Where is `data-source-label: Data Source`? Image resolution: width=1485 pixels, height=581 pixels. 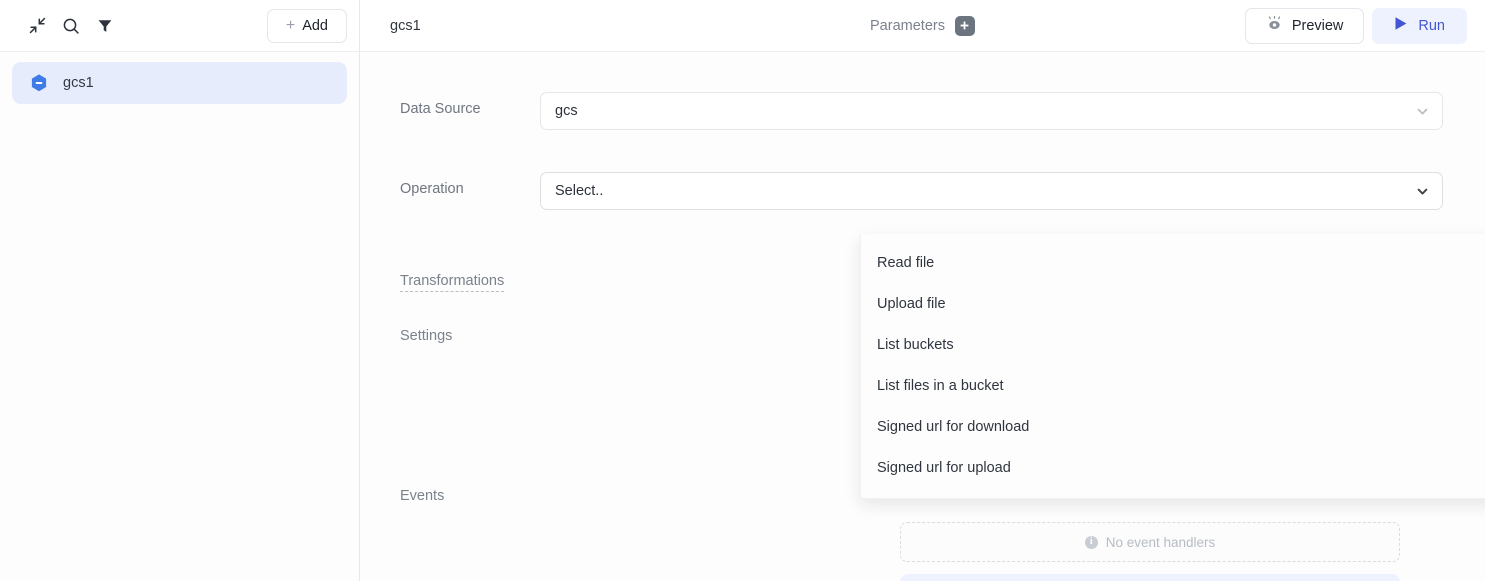
data-source-label: Data Source is located at coordinates (440, 109).